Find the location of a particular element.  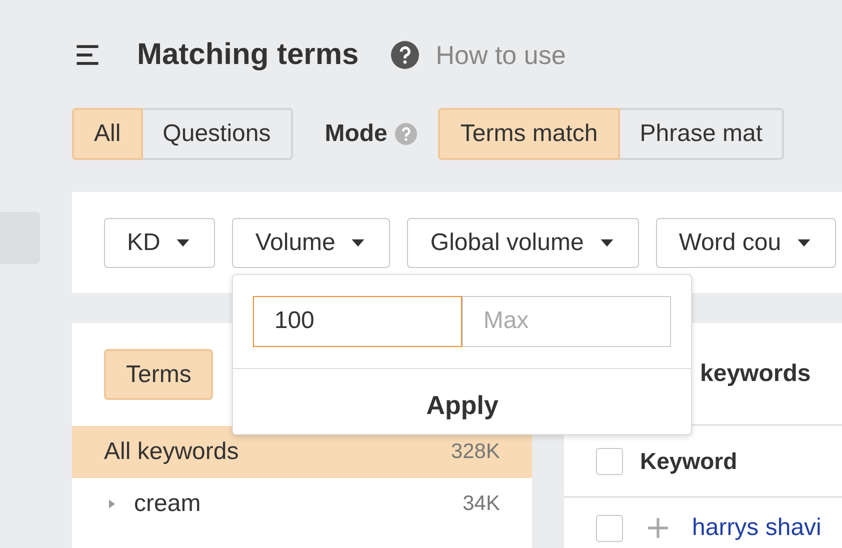

panel-title: keywords is located at coordinates (755, 374).